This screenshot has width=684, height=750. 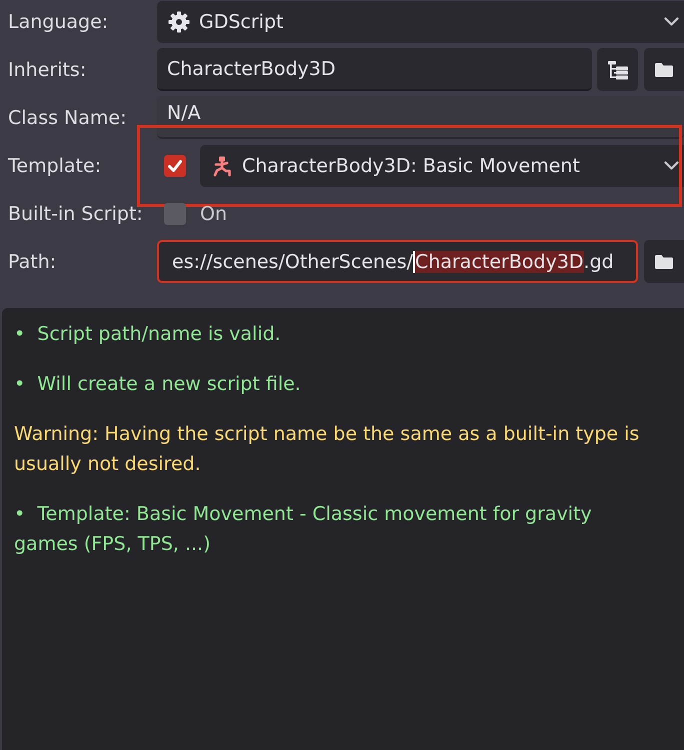 I want to click on hierarchy-icon, so click(x=617, y=70).